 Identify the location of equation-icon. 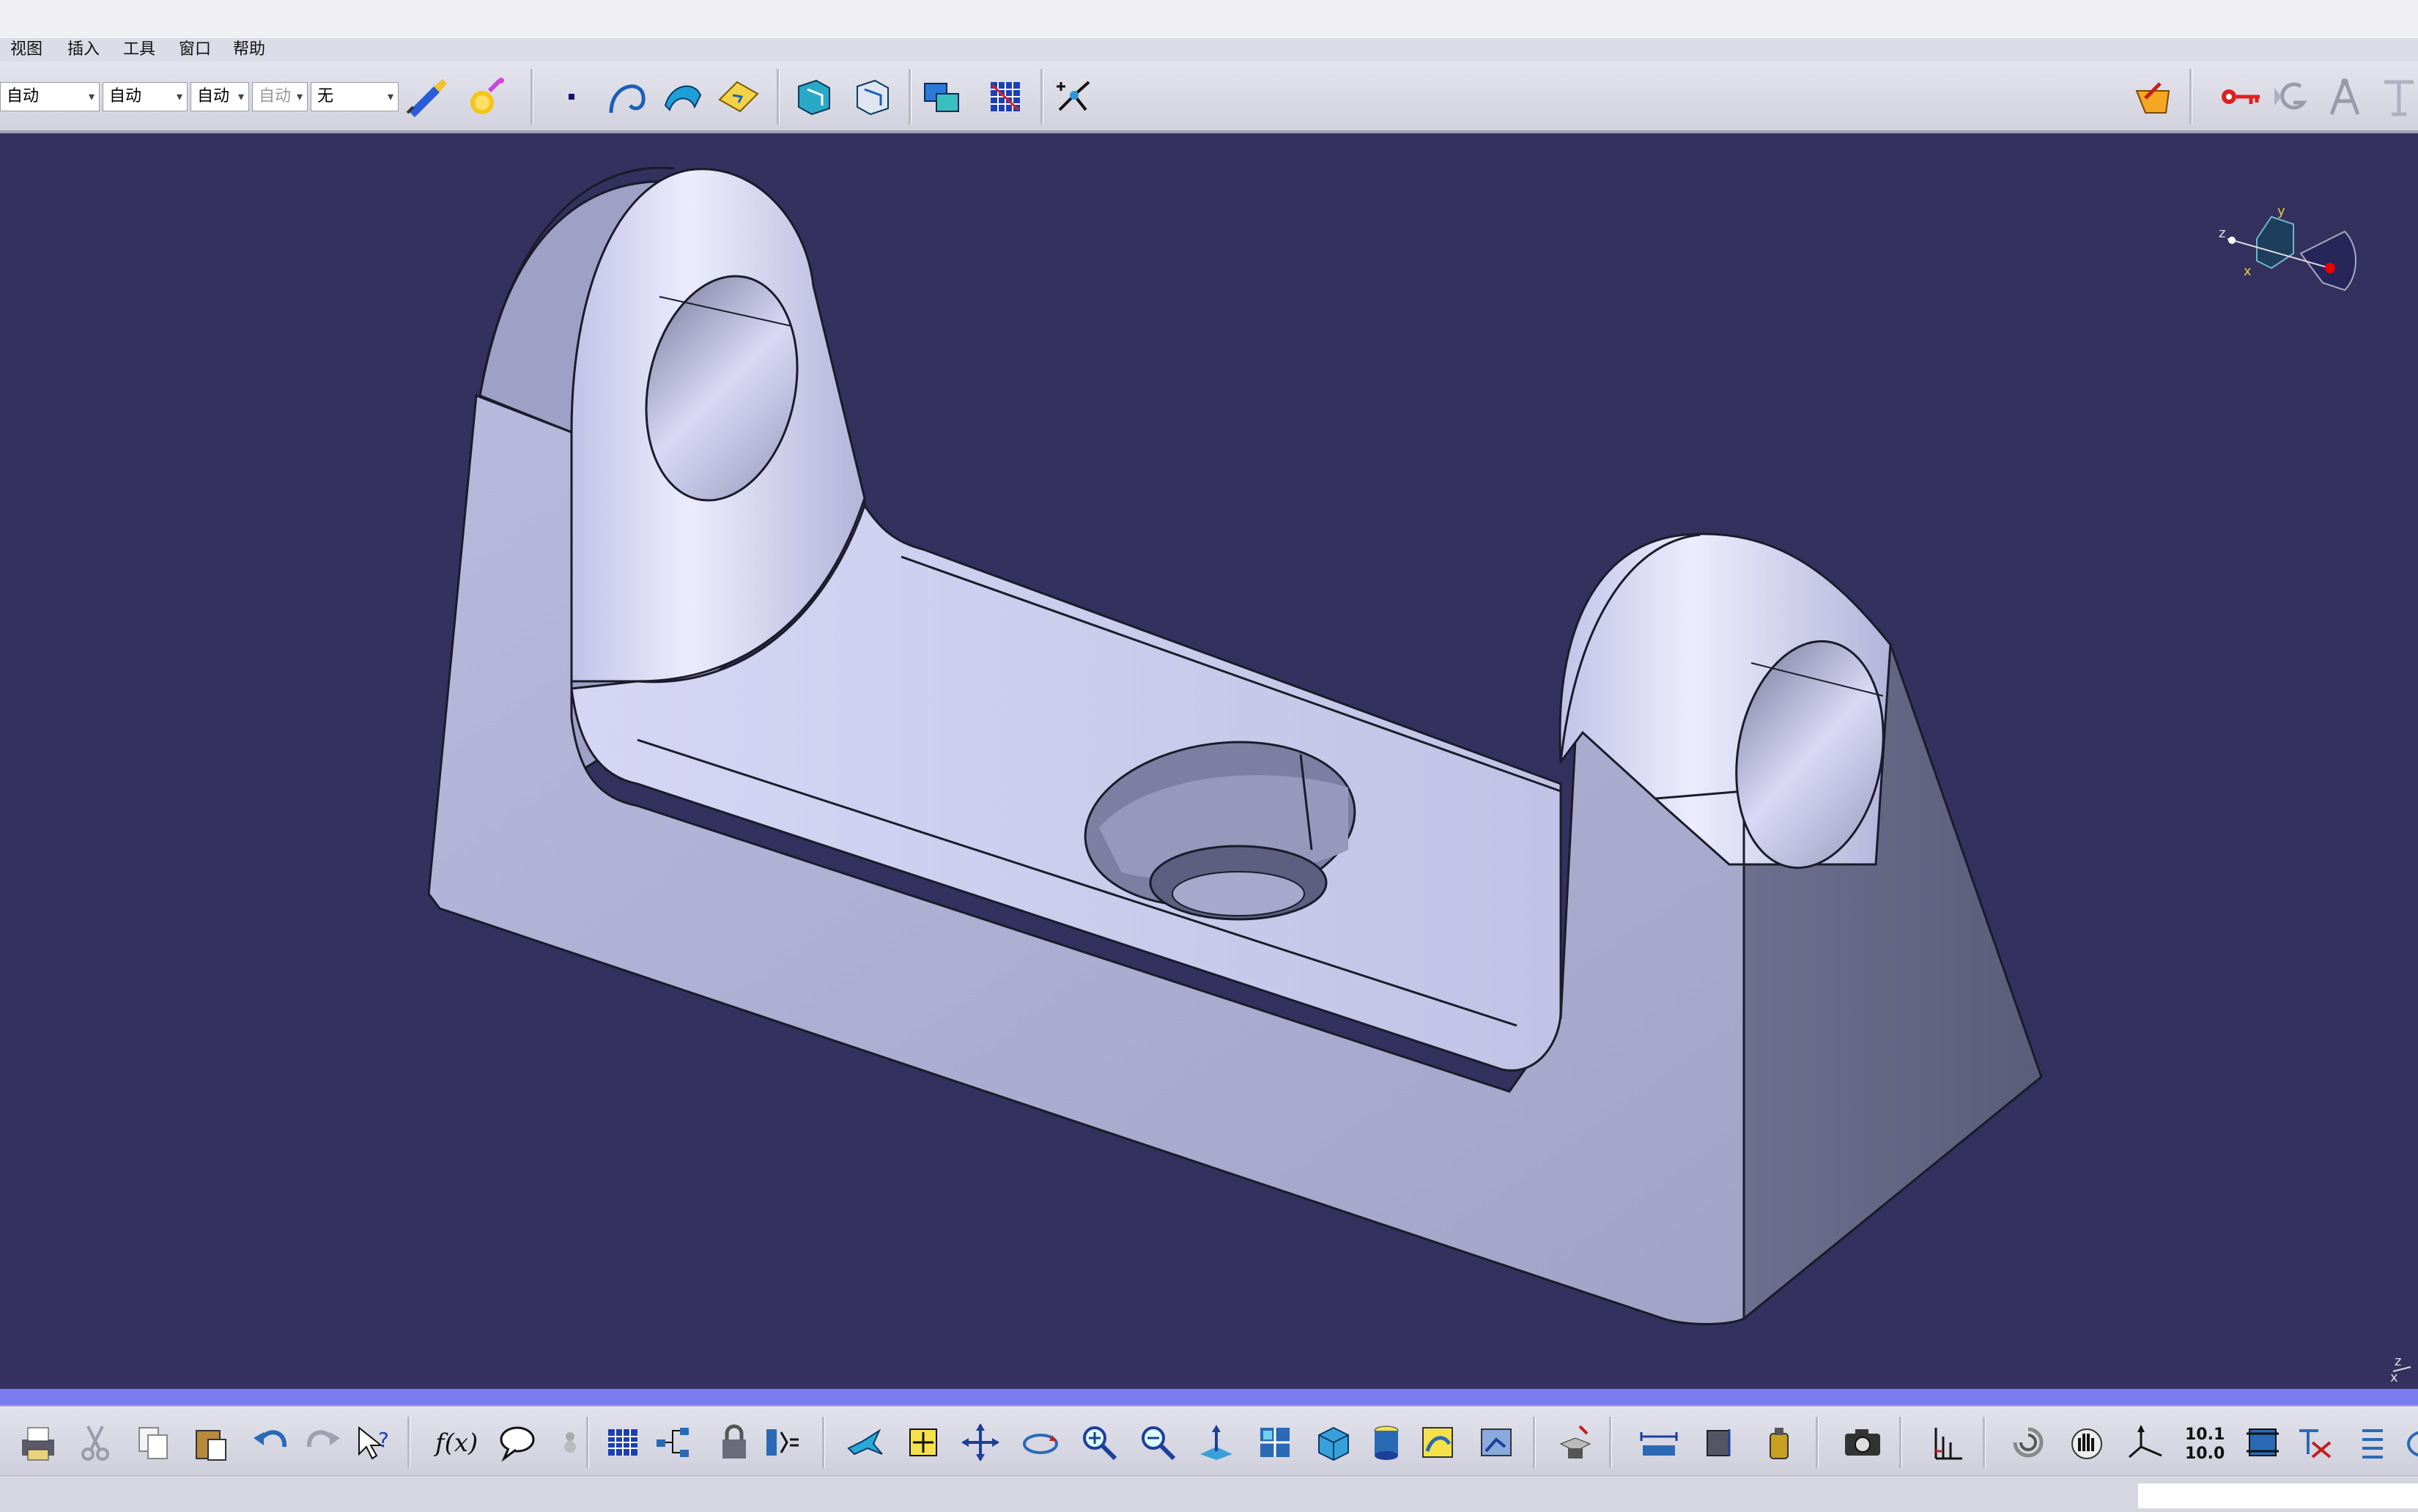
(781, 1442).